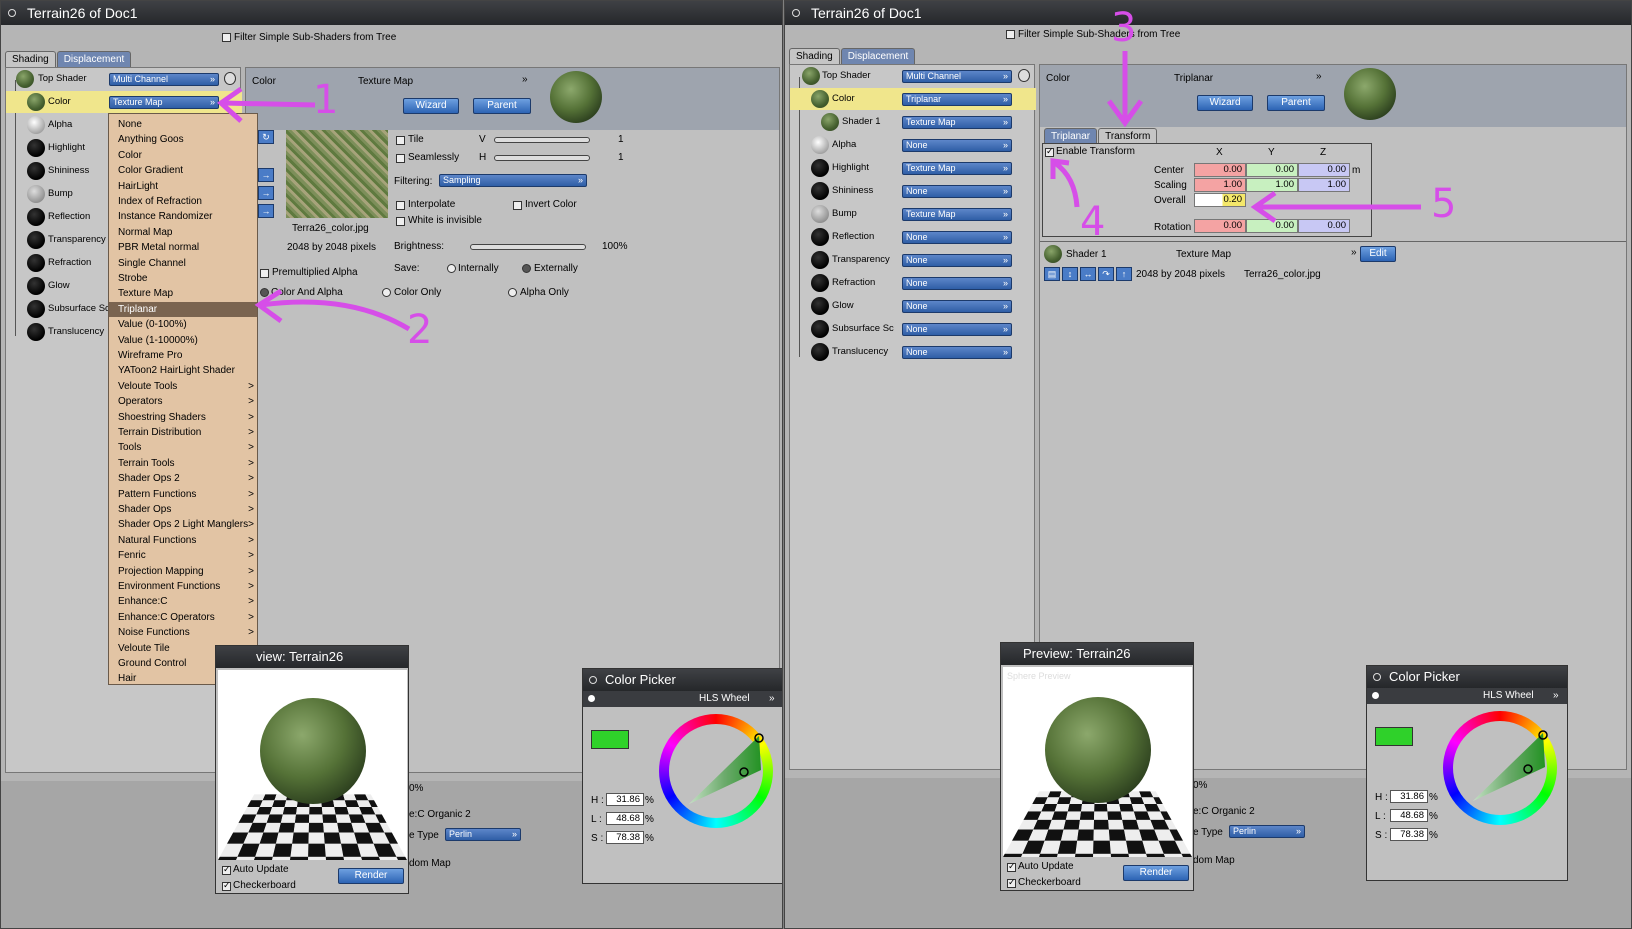  Describe the element at coordinates (312, 657) in the screenshot. I see `preview-title-bar: view: Terrain26` at that location.